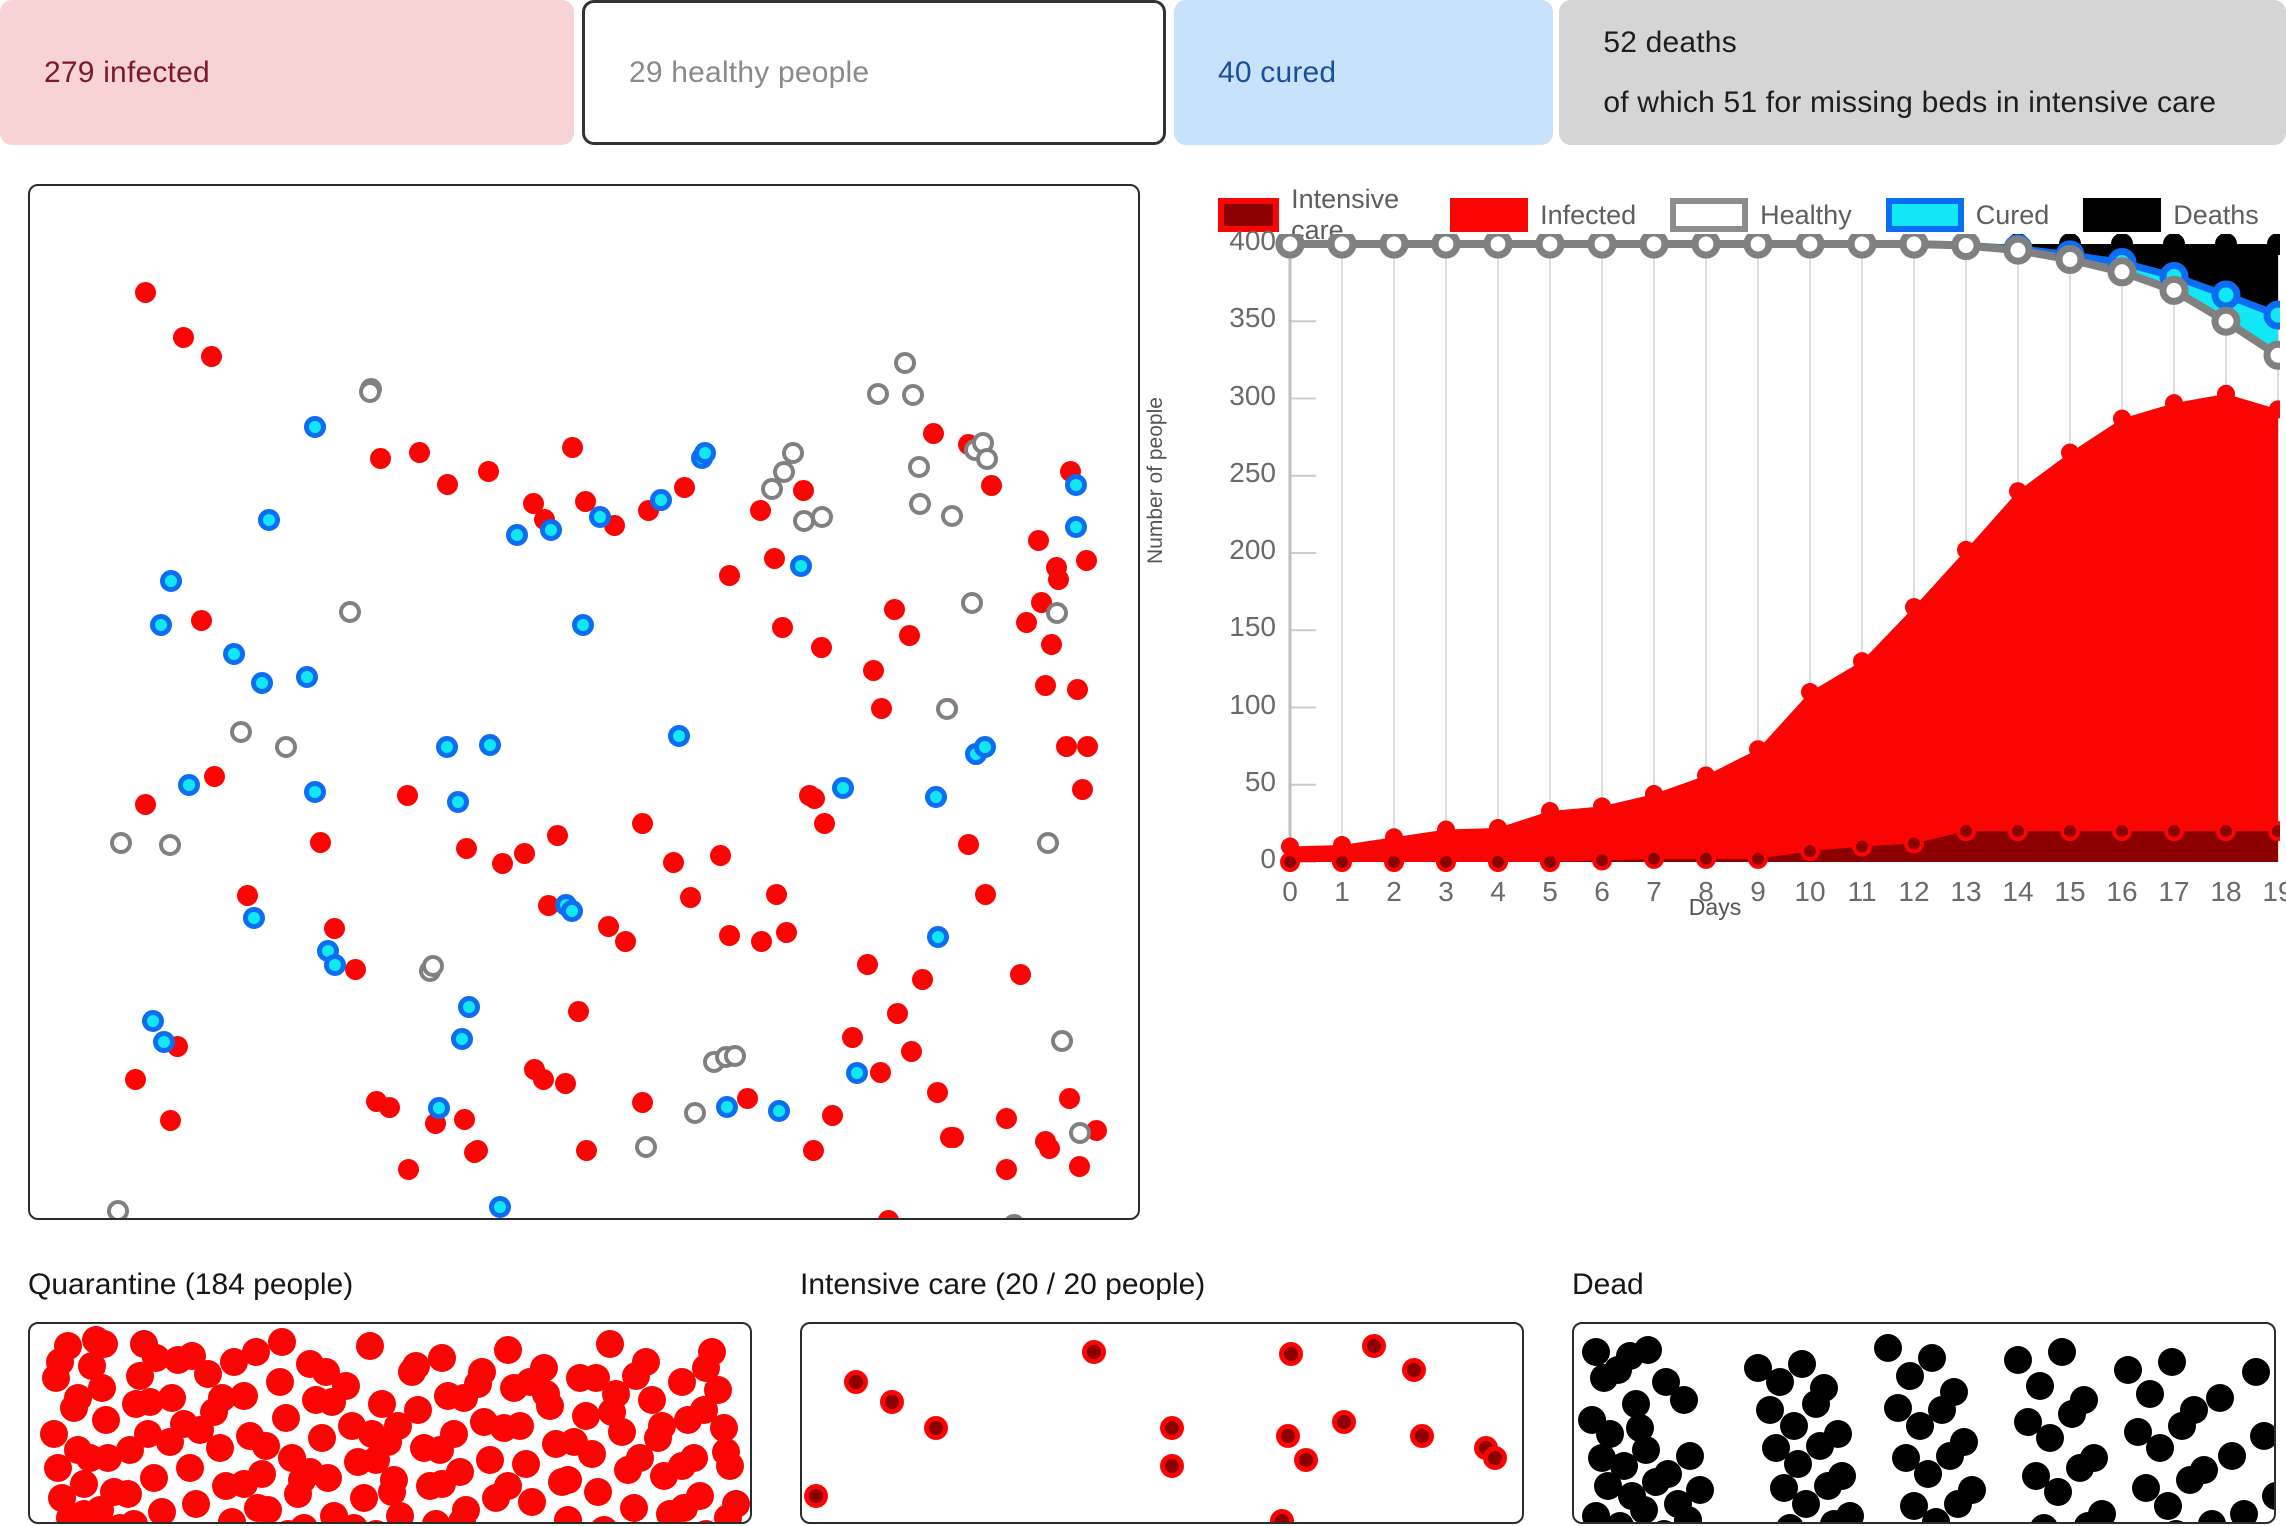 The width and height of the screenshot is (2286, 1526). What do you see at coordinates (287, 72) in the screenshot?
I see `status-panel-infected: 279 infected` at bounding box center [287, 72].